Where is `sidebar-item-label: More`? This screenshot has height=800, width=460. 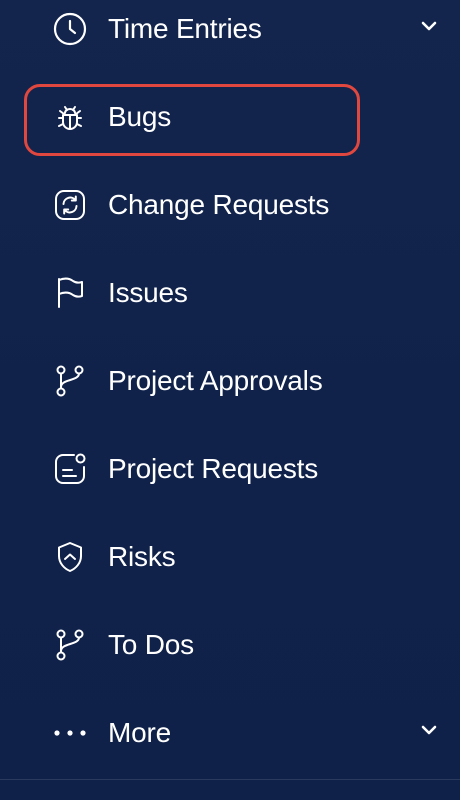
sidebar-item-label: More is located at coordinates (139, 732).